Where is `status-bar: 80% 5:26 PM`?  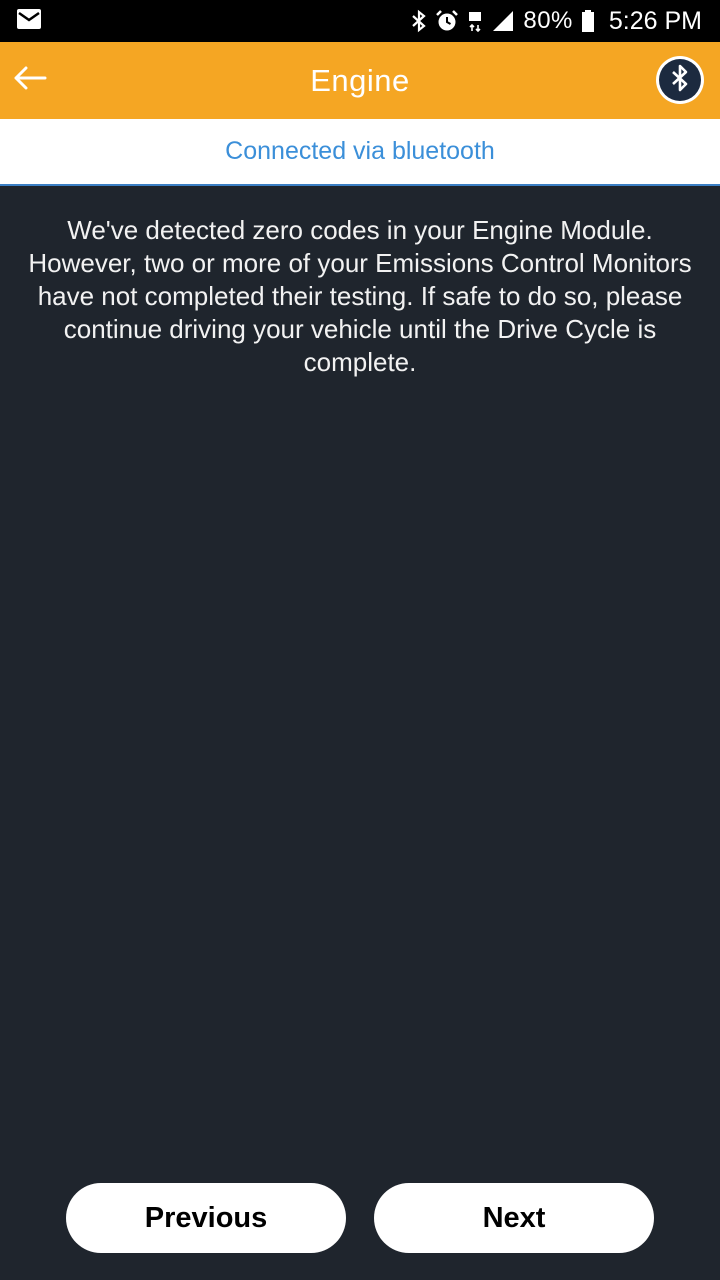 status-bar: 80% 5:26 PM is located at coordinates (360, 21).